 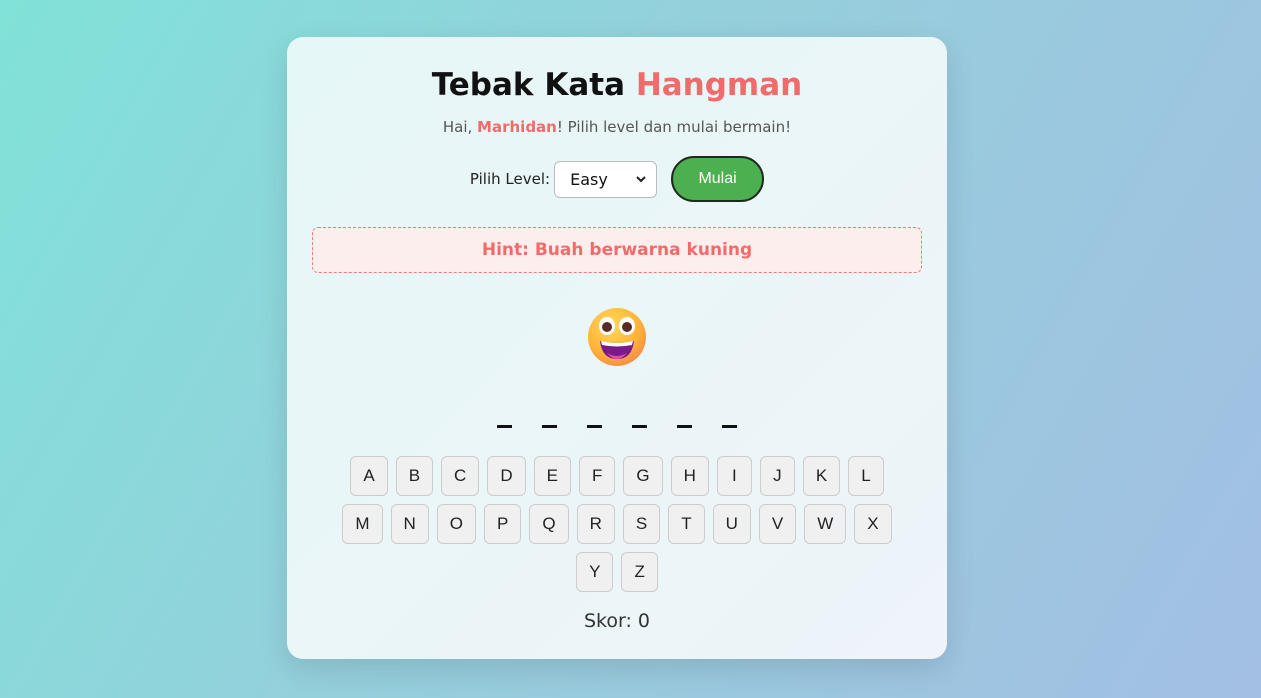 I want to click on letter-key-m: M, so click(x=362, y=524).